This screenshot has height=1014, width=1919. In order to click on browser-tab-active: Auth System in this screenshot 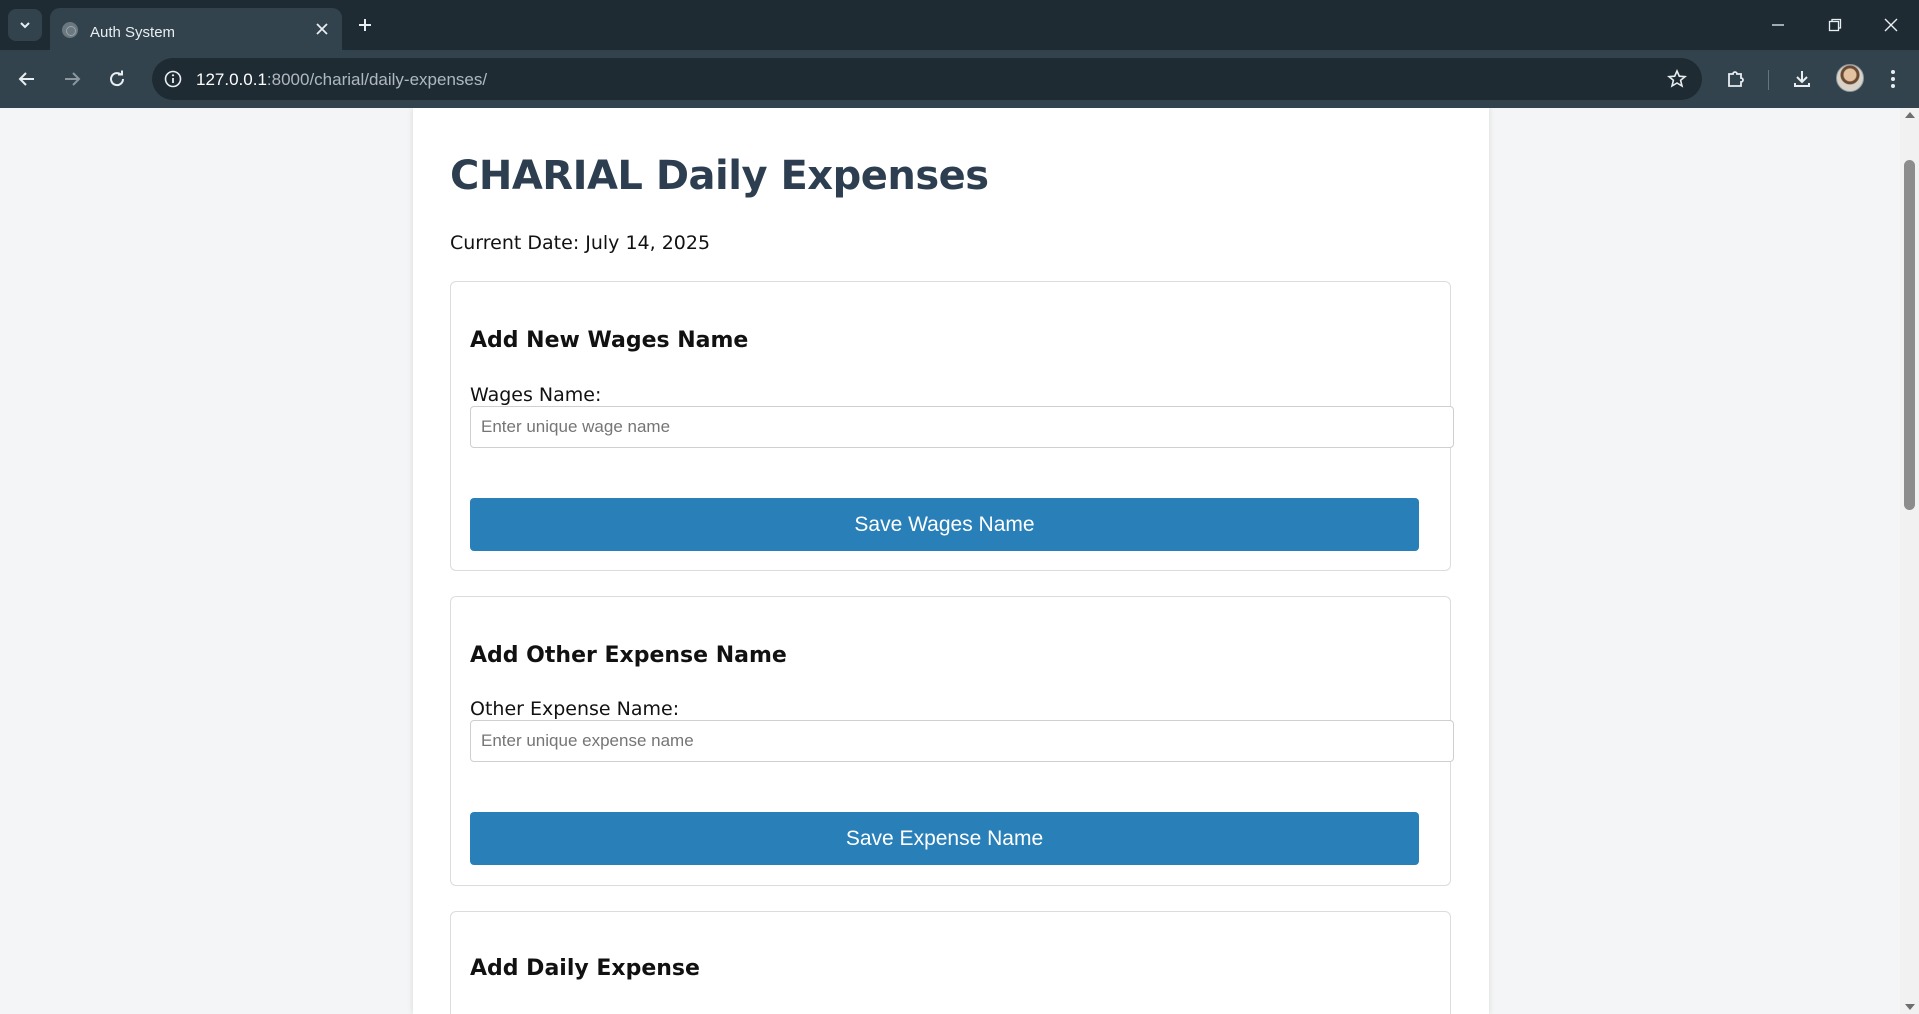, I will do `click(196, 29)`.